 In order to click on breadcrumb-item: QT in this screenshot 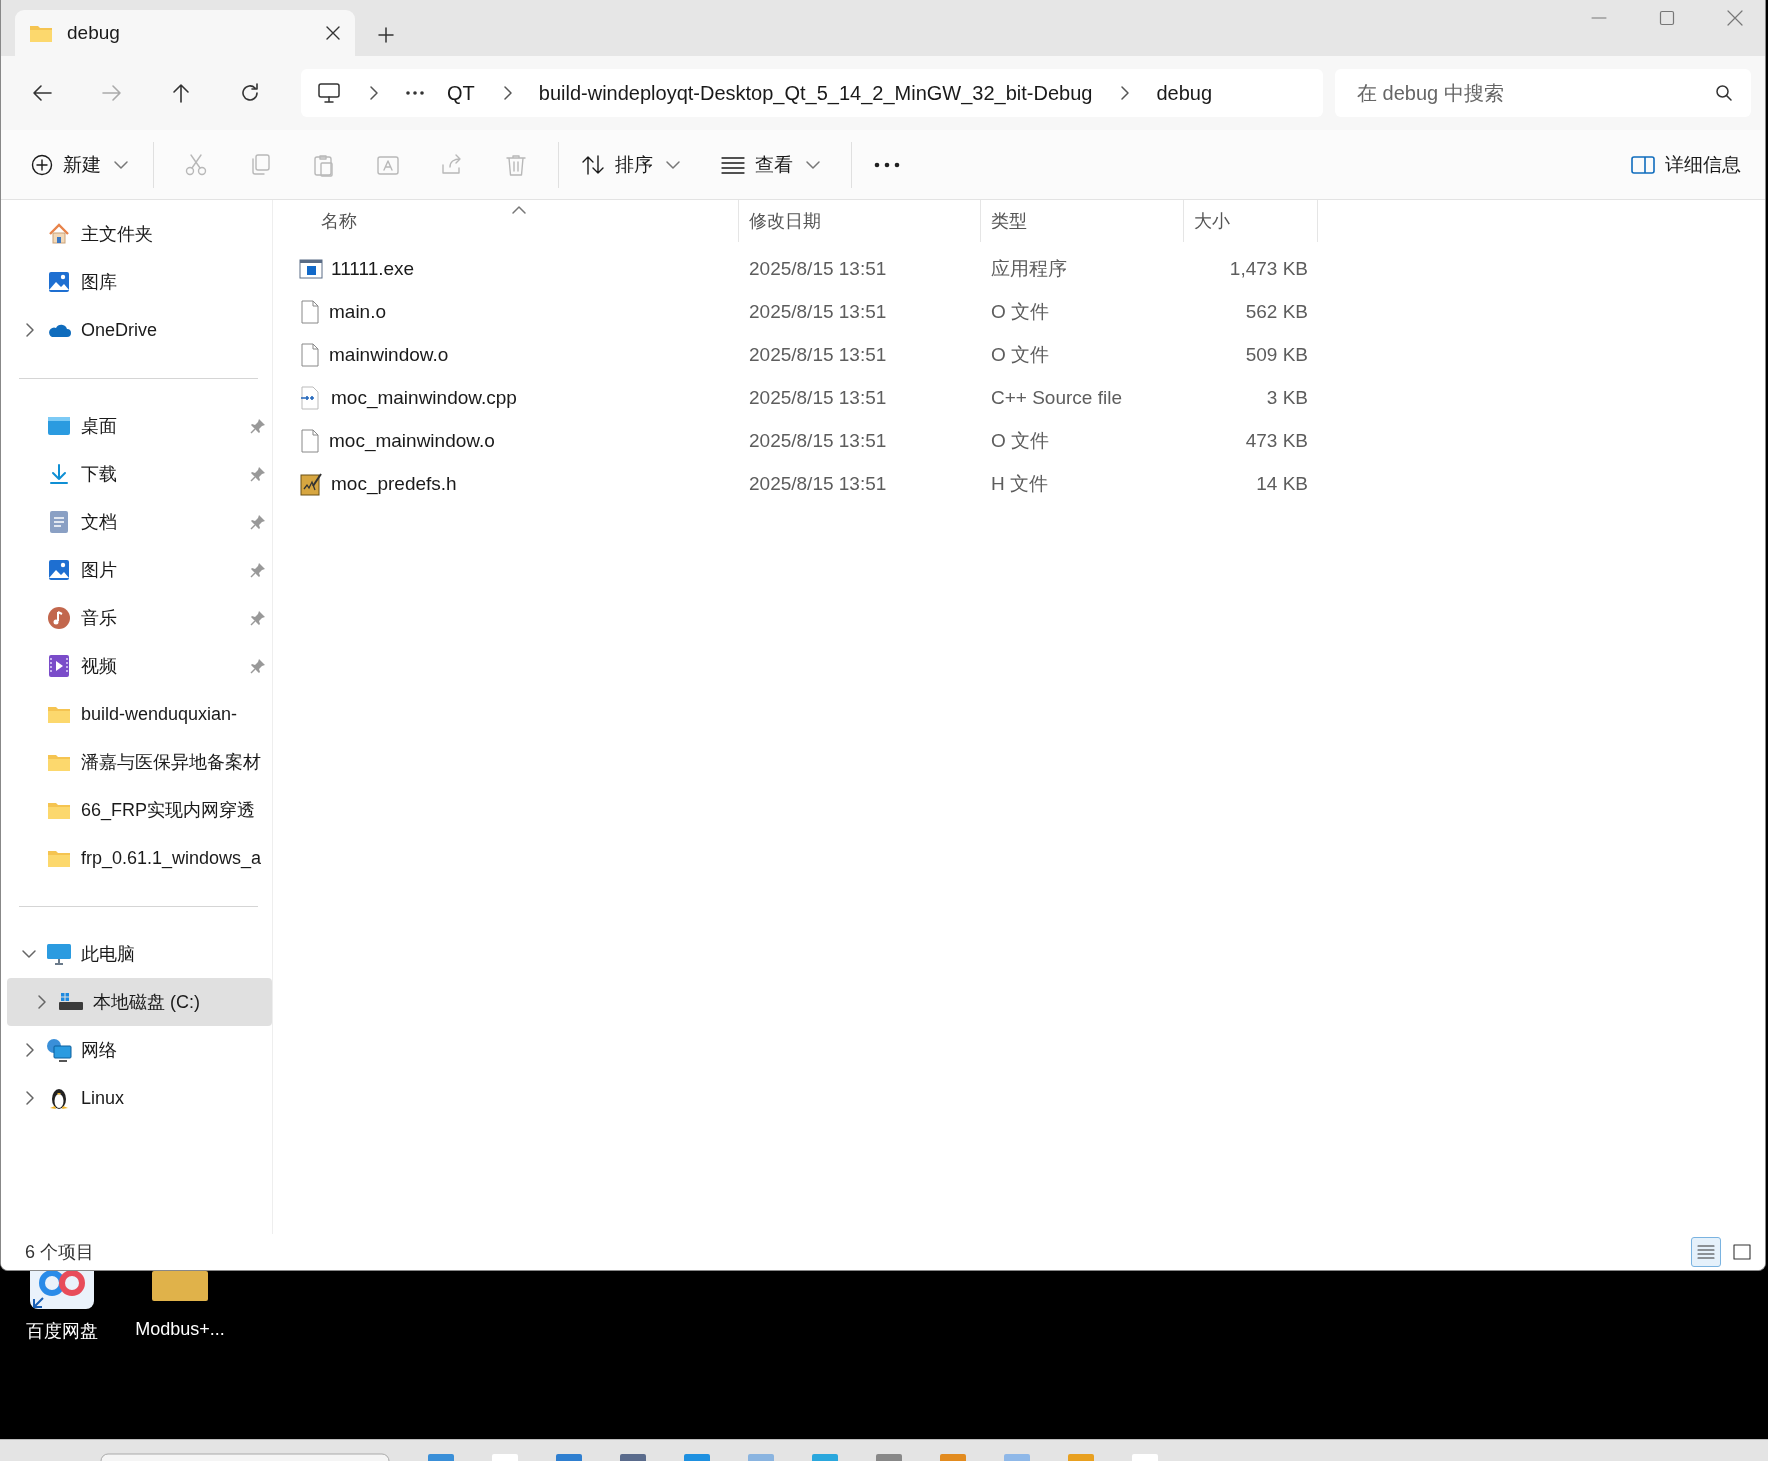, I will do `click(461, 93)`.